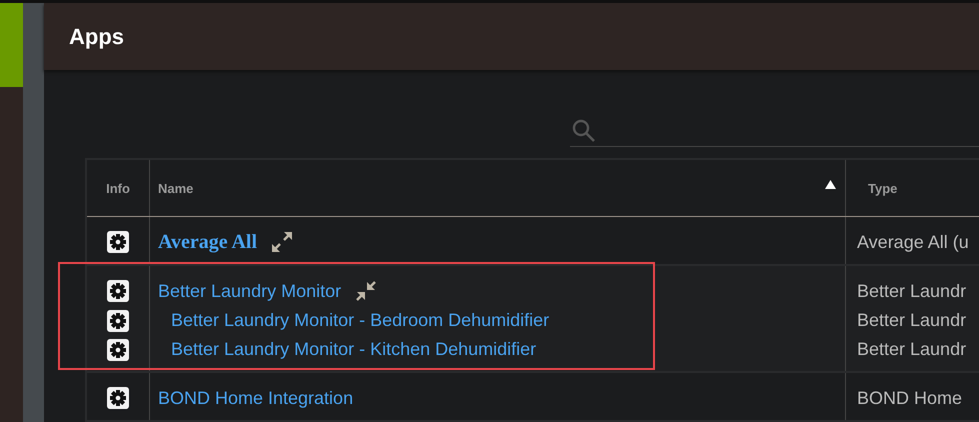  I want to click on type-cell: BOND Home, so click(909, 398).